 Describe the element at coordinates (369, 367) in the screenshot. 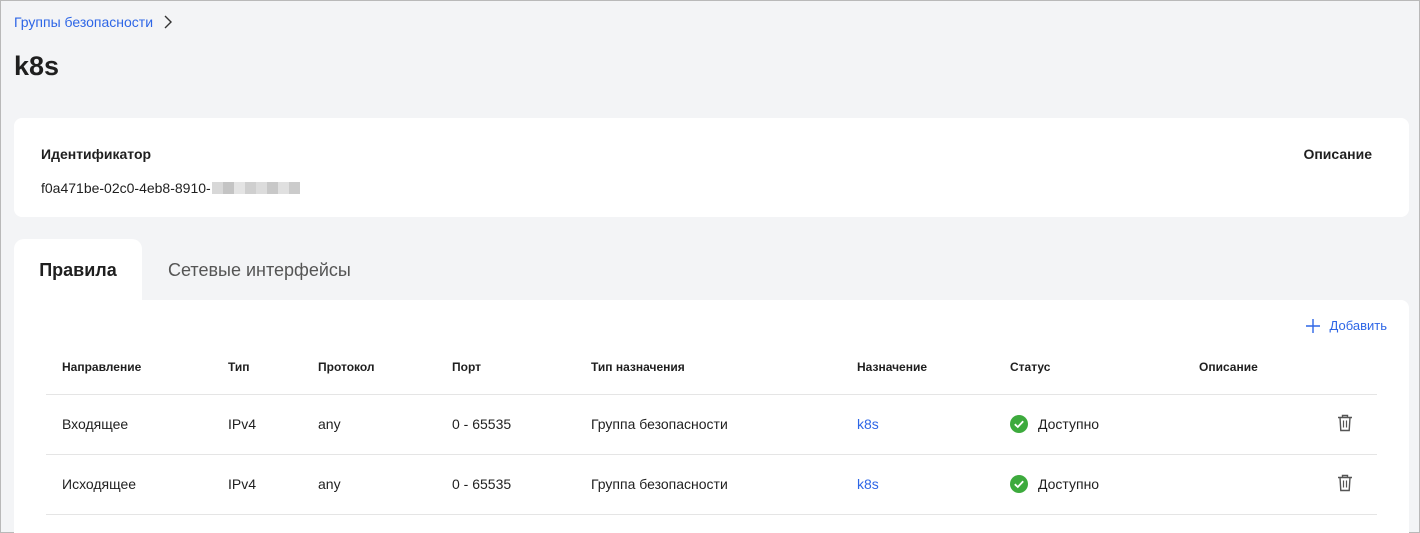

I see `header-protocol: Протокол` at that location.